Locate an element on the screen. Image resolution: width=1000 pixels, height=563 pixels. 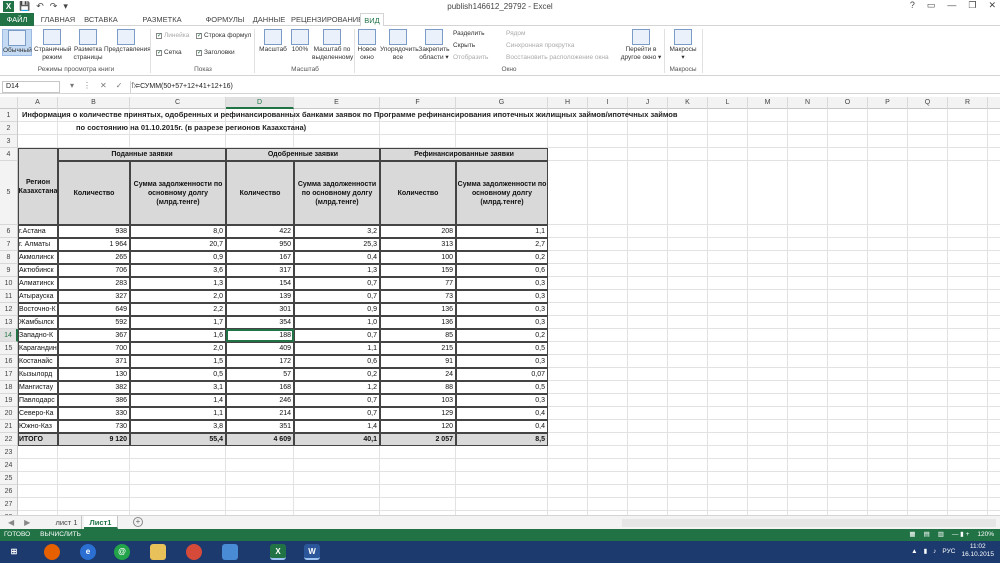
value-cell: 208 is located at coordinates (418, 231).